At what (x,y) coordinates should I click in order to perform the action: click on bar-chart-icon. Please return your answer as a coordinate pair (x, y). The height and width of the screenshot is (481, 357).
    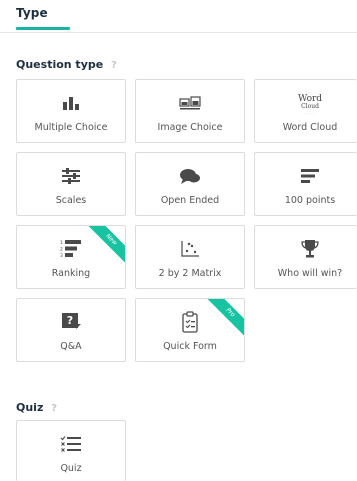
    Looking at the image, I should click on (71, 103).